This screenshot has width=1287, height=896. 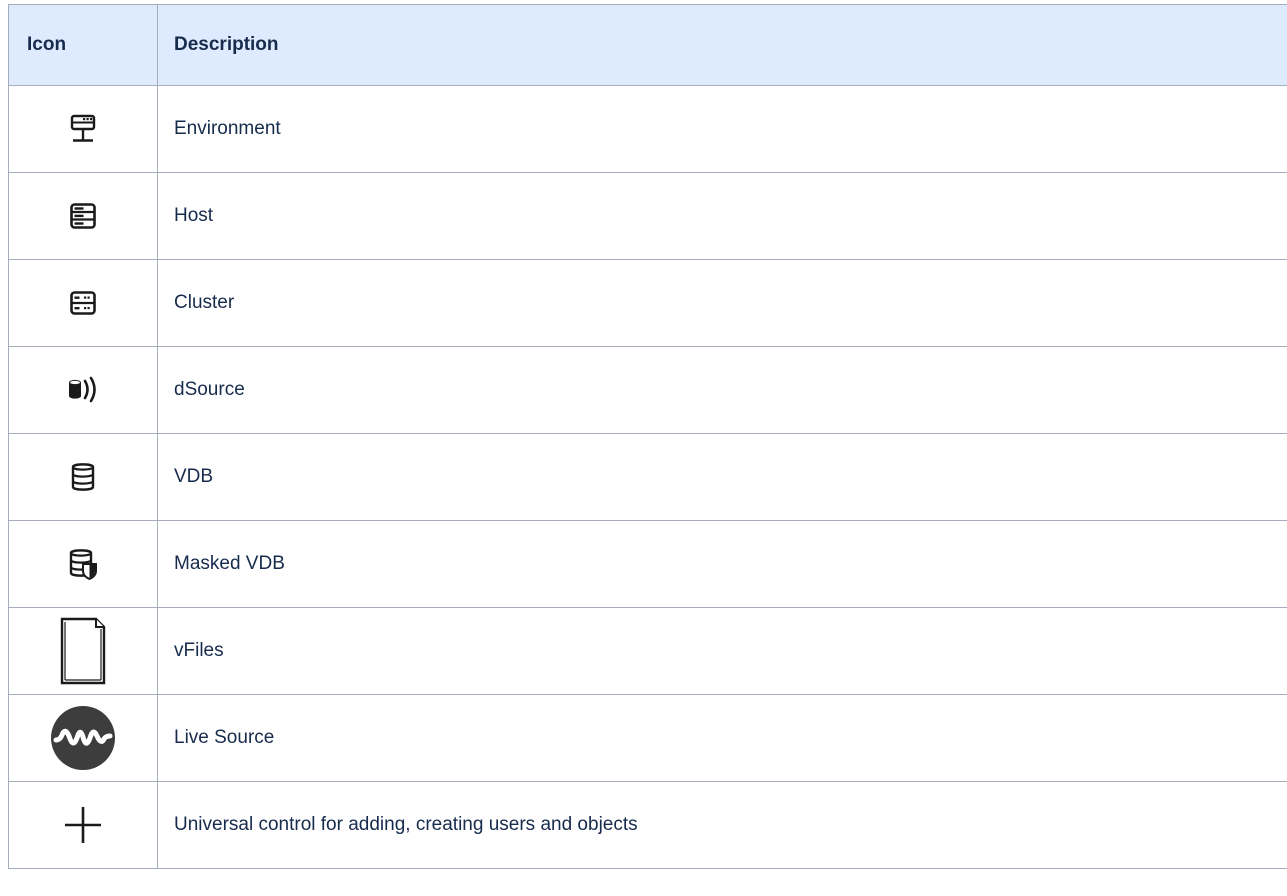 I want to click on table-row: Environment, so click(x=647, y=129).